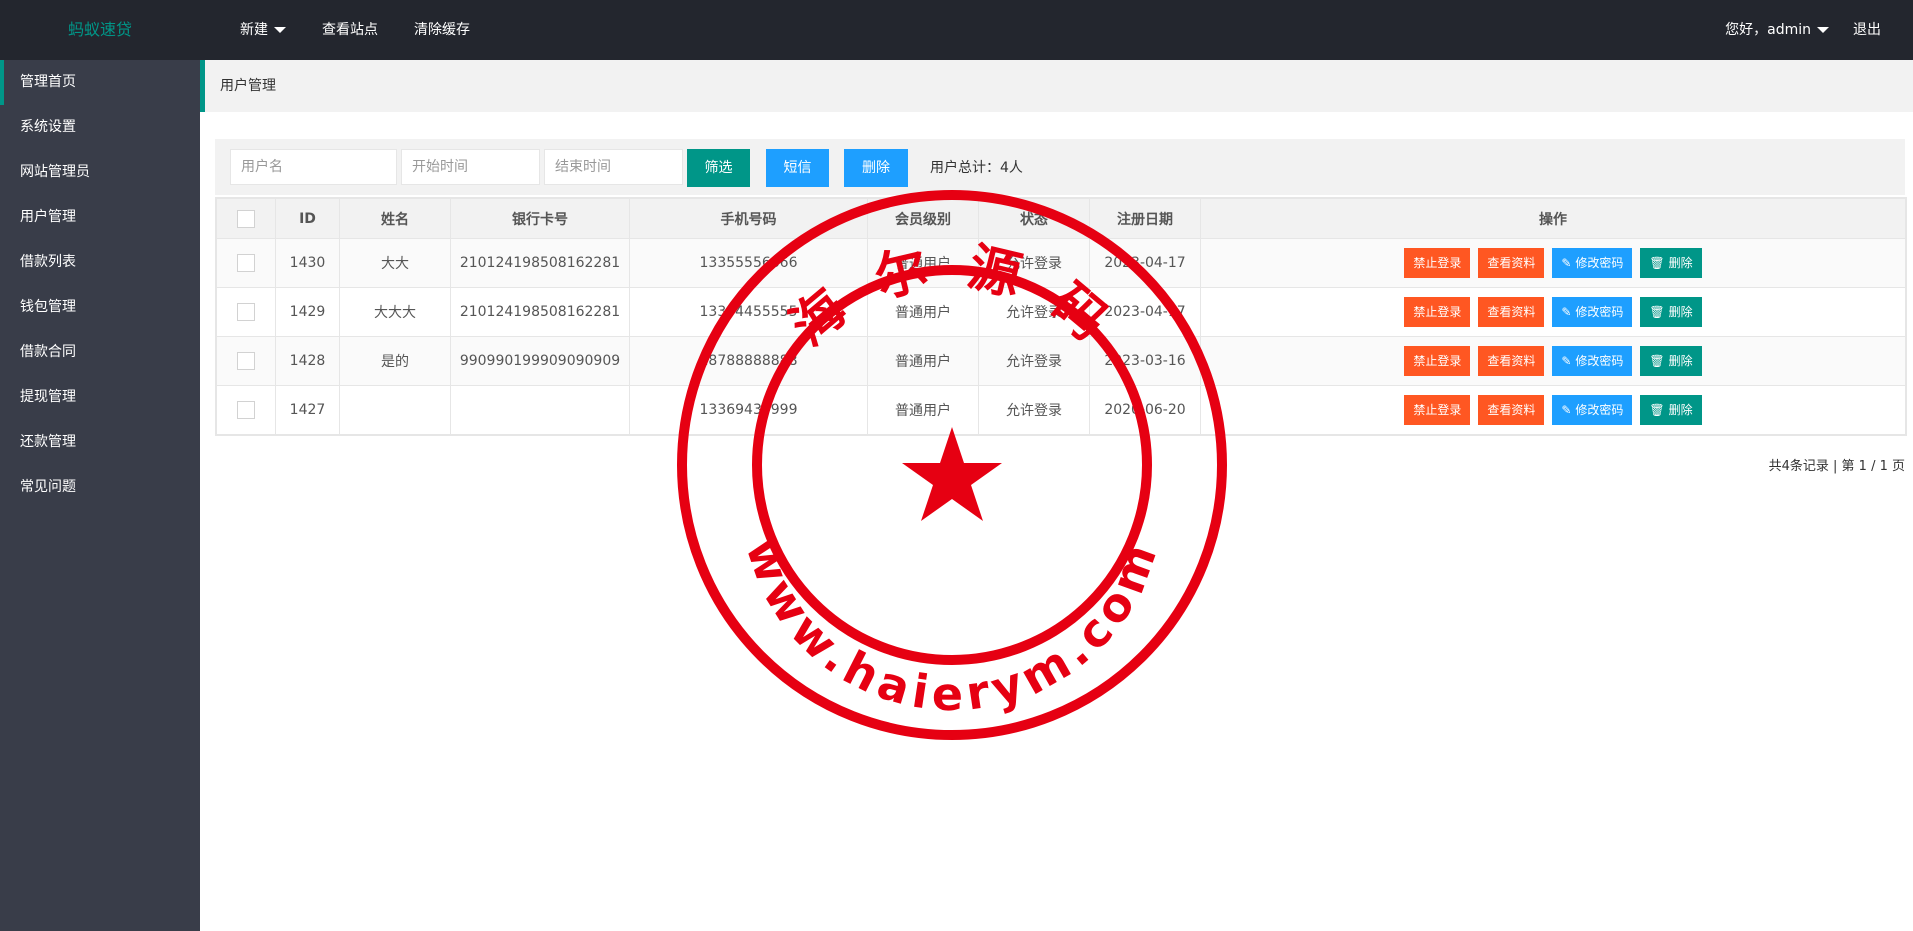 This screenshot has height=931, width=1913. I want to click on user-greeting: 您好，admin, so click(1768, 30).